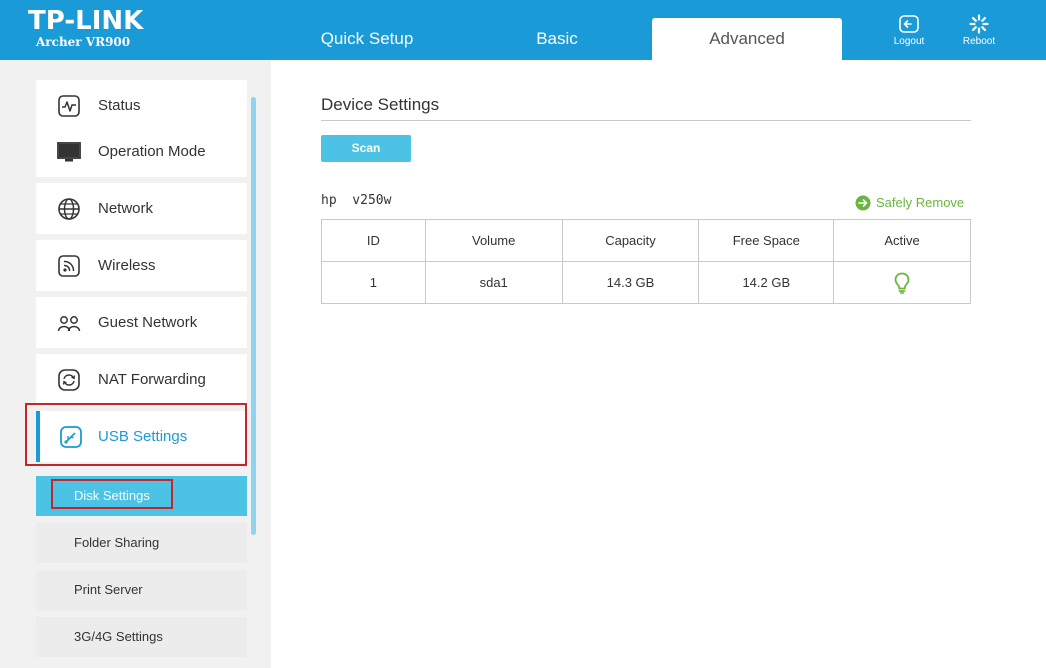  I want to click on logout-label: Logout, so click(909, 41).